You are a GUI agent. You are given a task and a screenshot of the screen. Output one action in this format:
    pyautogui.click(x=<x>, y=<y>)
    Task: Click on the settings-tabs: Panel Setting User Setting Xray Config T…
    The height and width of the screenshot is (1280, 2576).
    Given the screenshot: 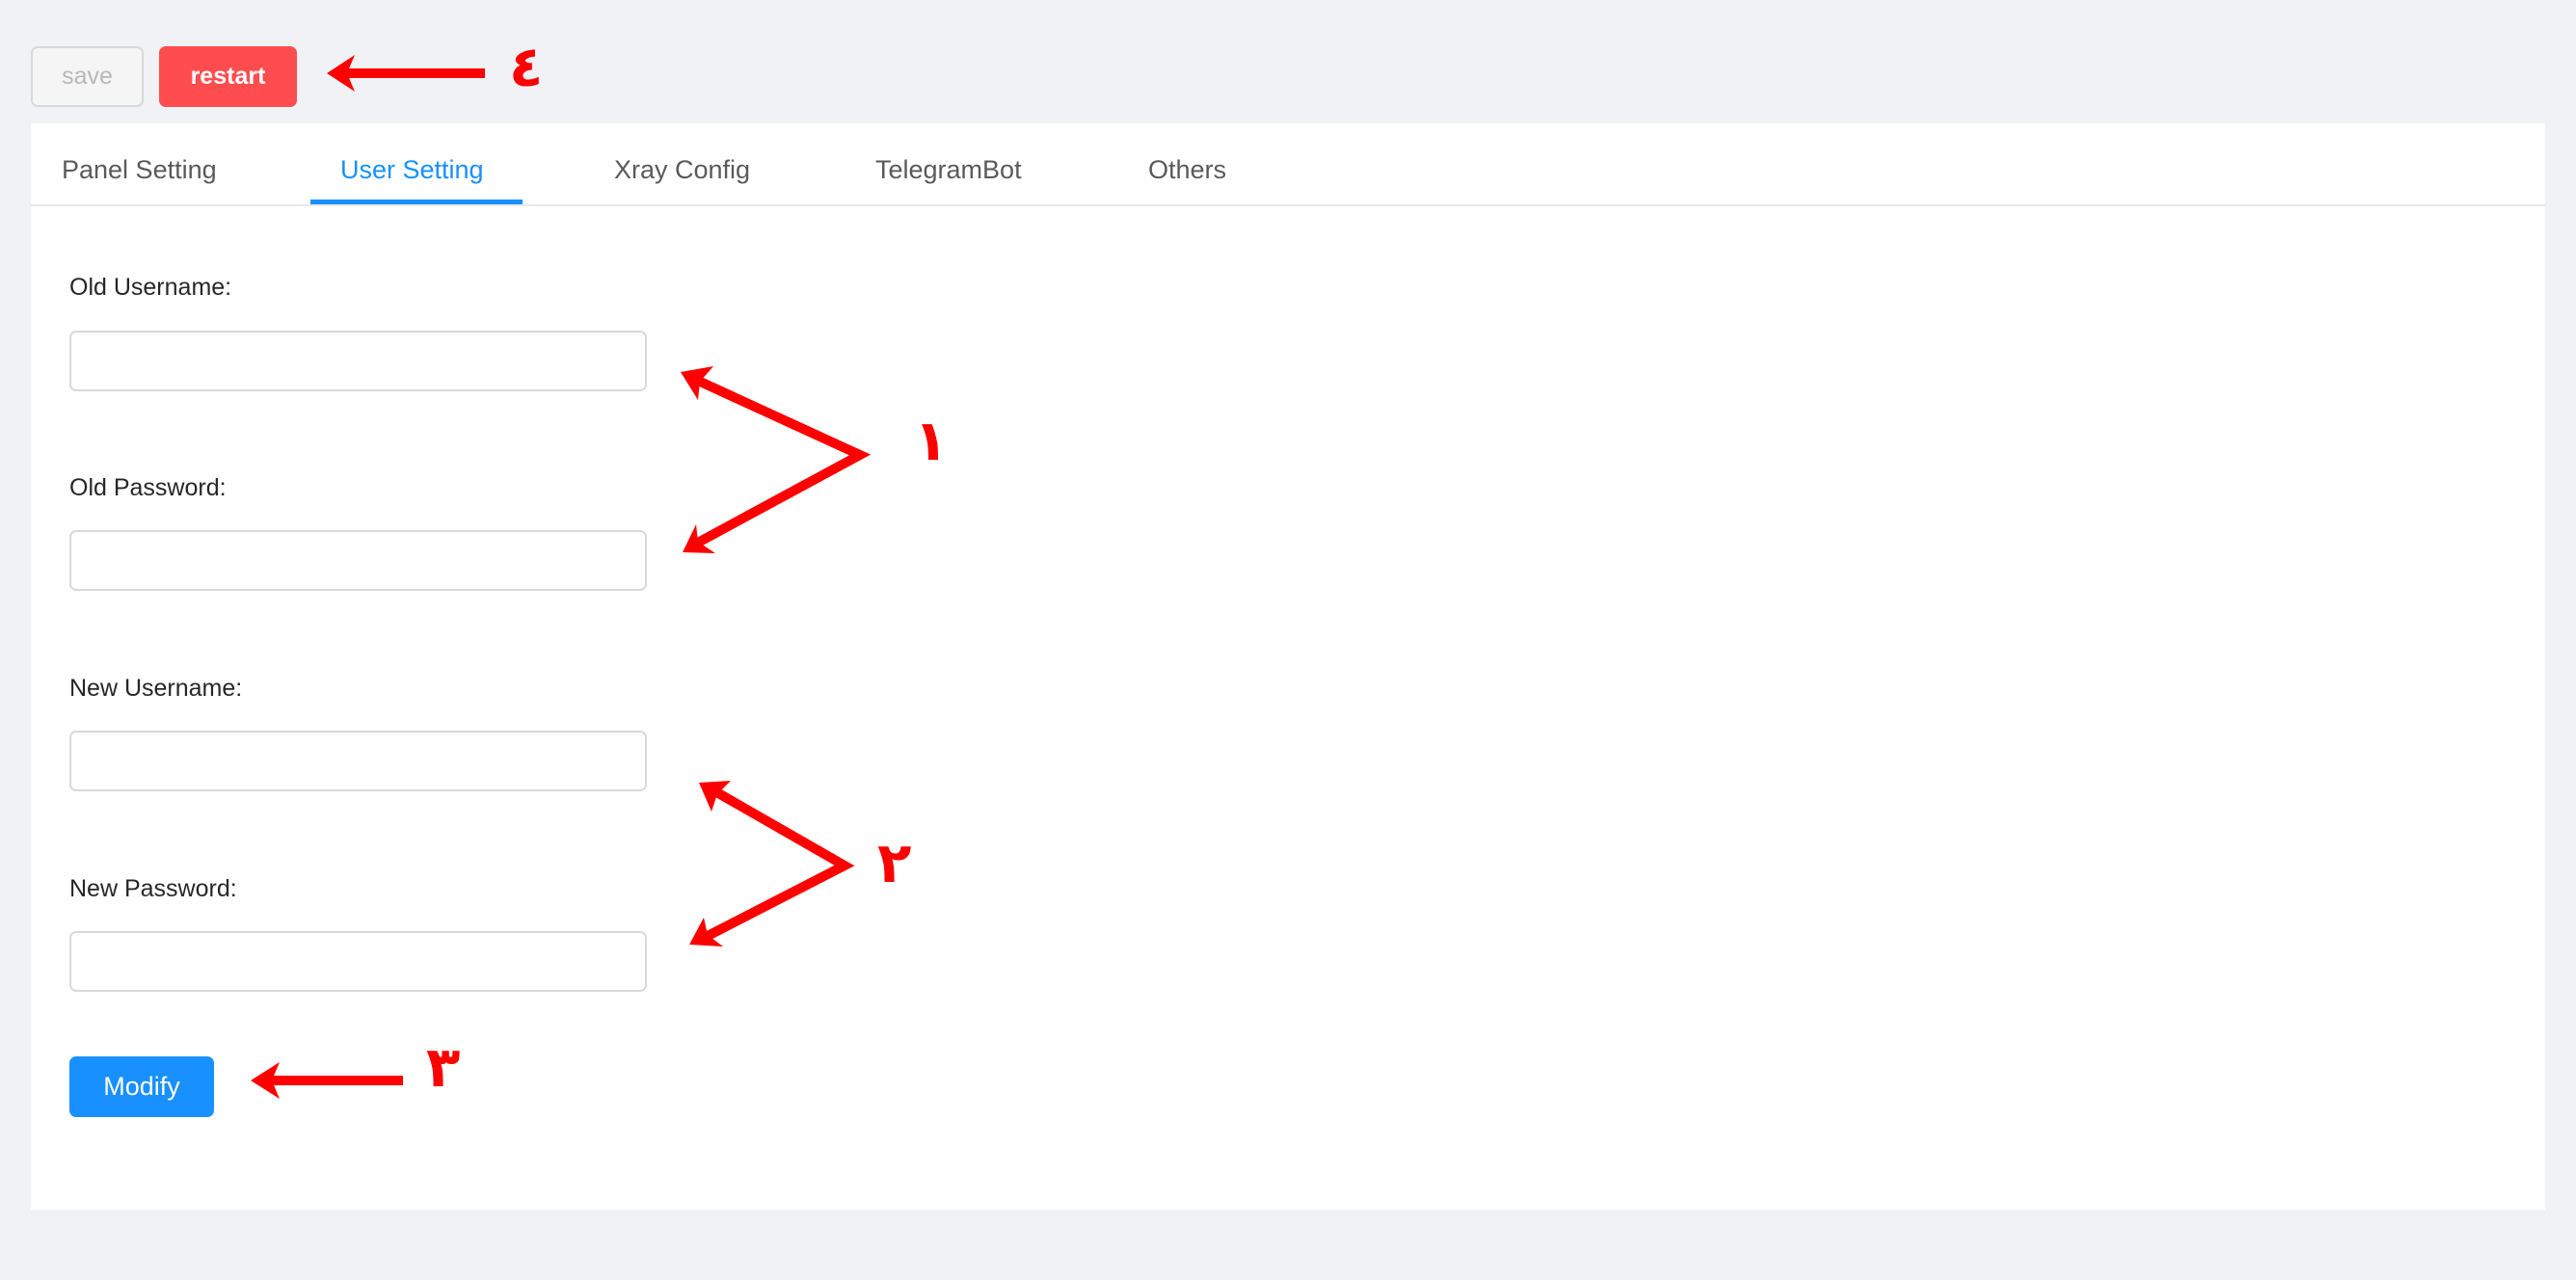 What is the action you would take?
    pyautogui.click(x=1288, y=165)
    